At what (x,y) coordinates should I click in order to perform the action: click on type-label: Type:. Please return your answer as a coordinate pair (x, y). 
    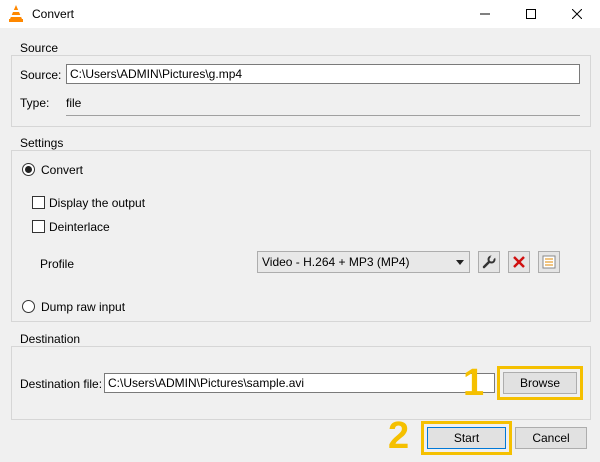
    Looking at the image, I should click on (35, 103).